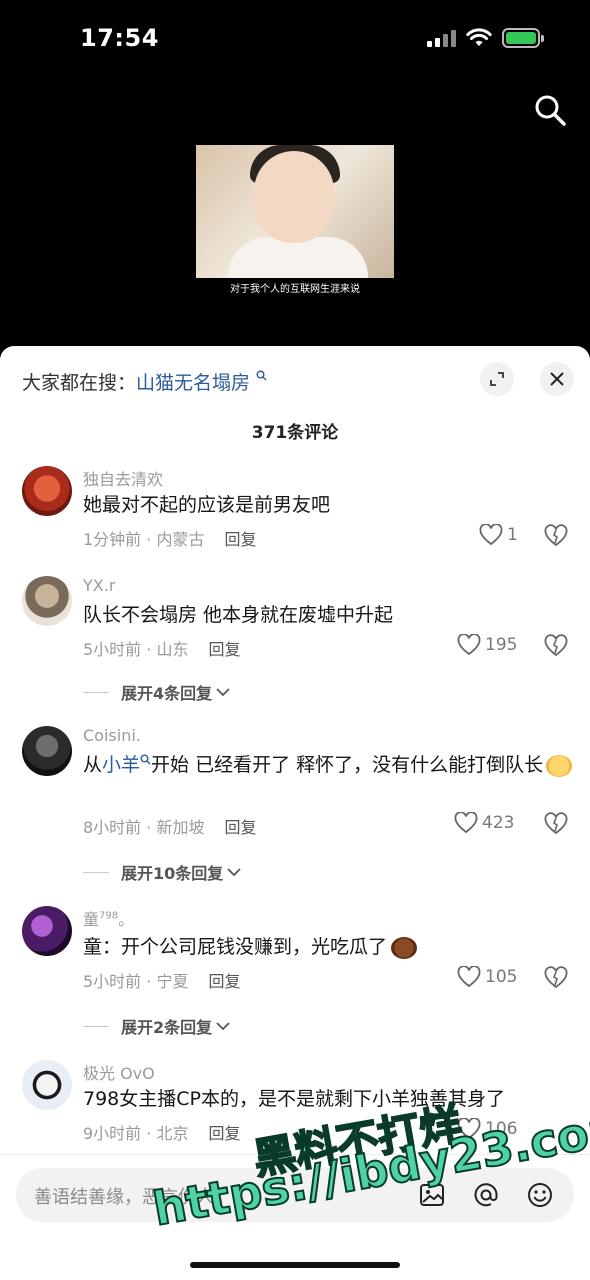  I want to click on like-count: 423, so click(498, 823).